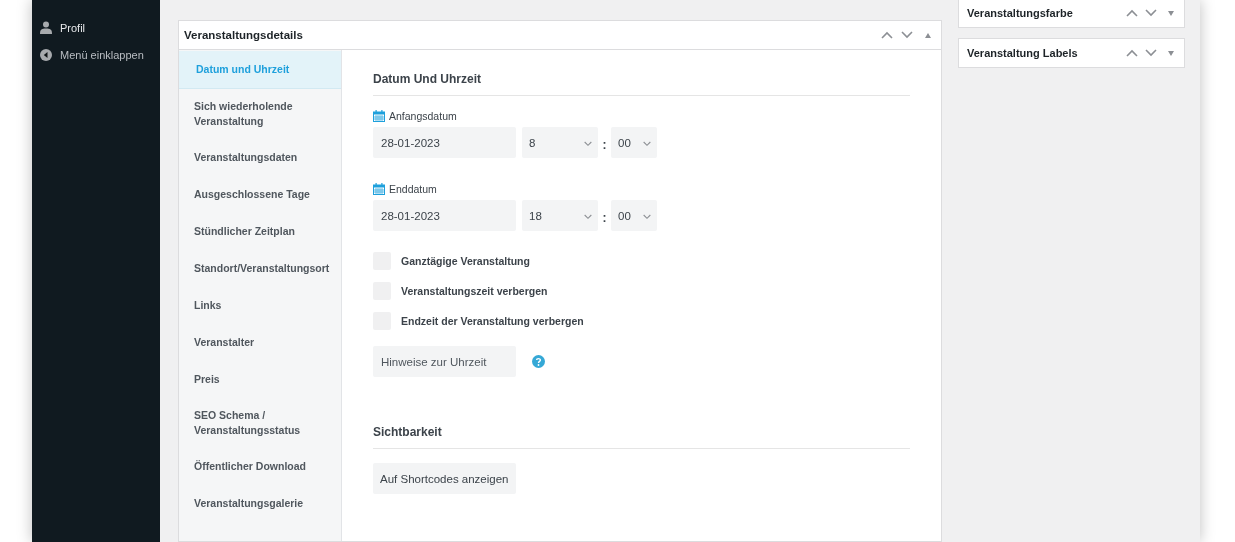  I want to click on menu-item: Profil, so click(96, 27).